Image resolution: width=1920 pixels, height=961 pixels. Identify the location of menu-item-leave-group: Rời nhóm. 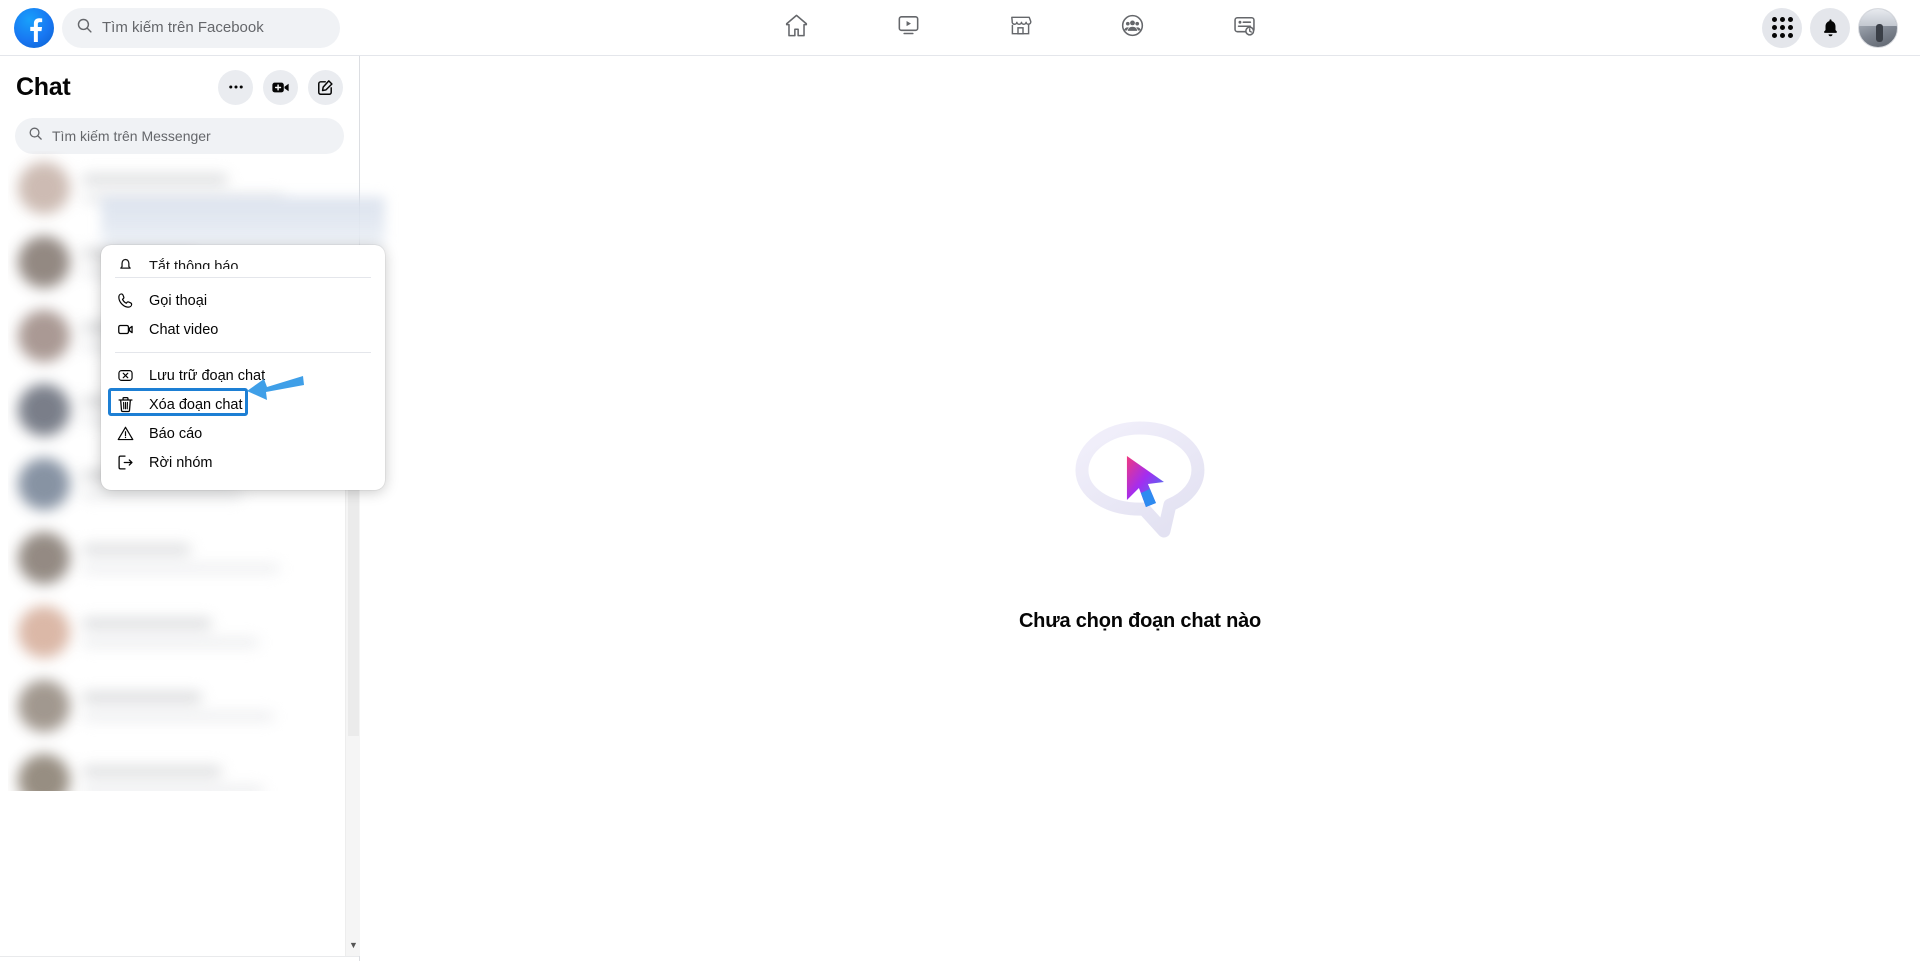
(243, 462).